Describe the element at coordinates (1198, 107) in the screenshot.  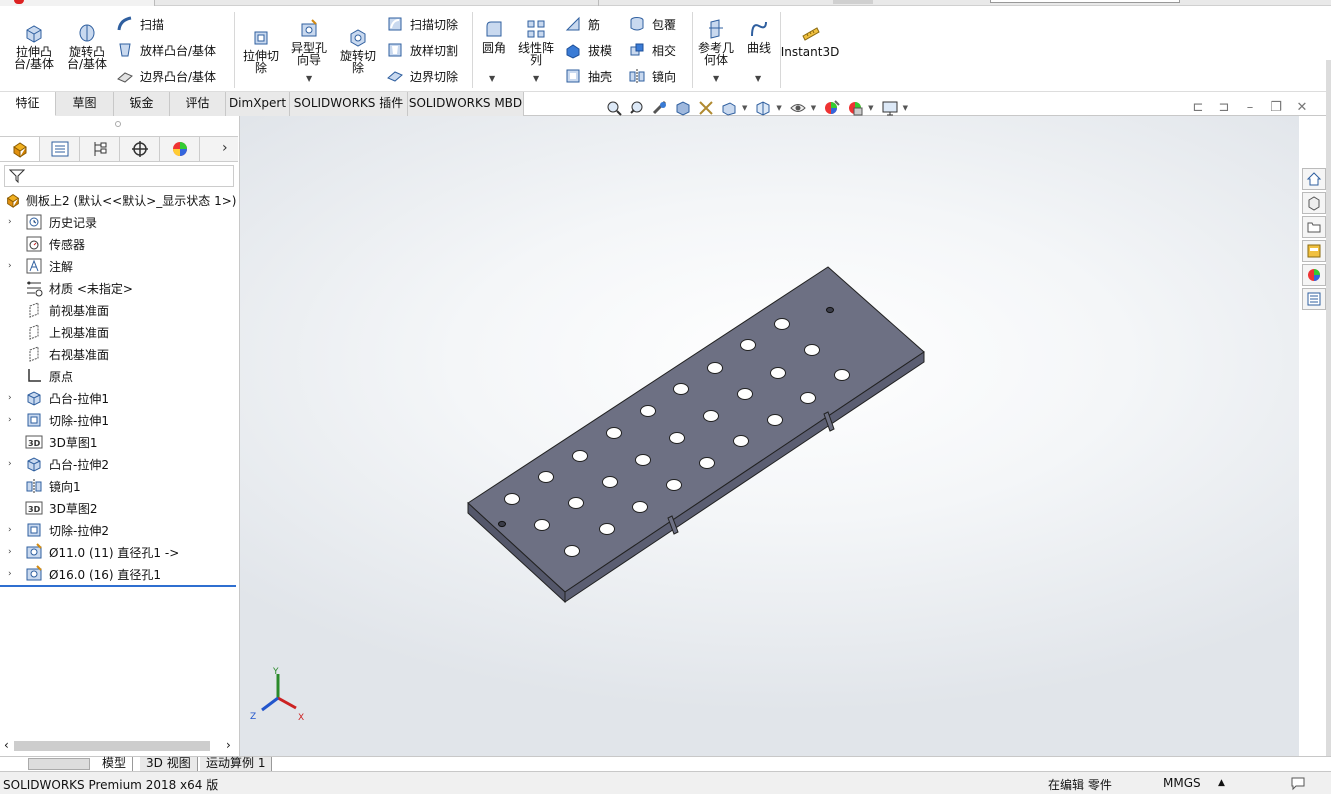
I see `tile-left-icon: ⊏` at that location.